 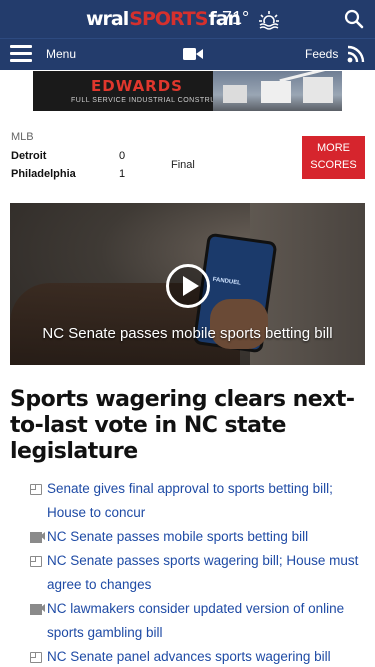 I want to click on nav-bar: Menu Feeds, so click(x=187, y=54).